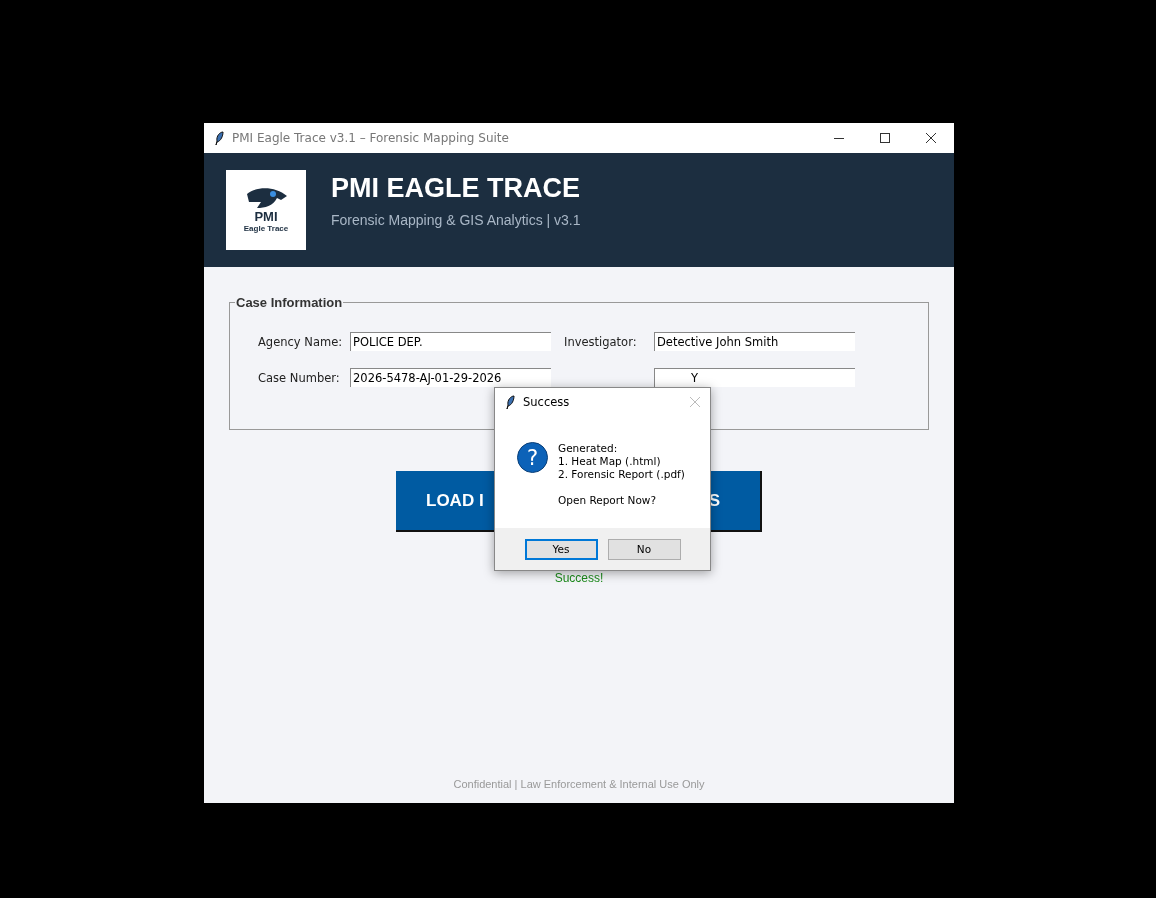  I want to click on field-label: Agency Name:, so click(301, 341).